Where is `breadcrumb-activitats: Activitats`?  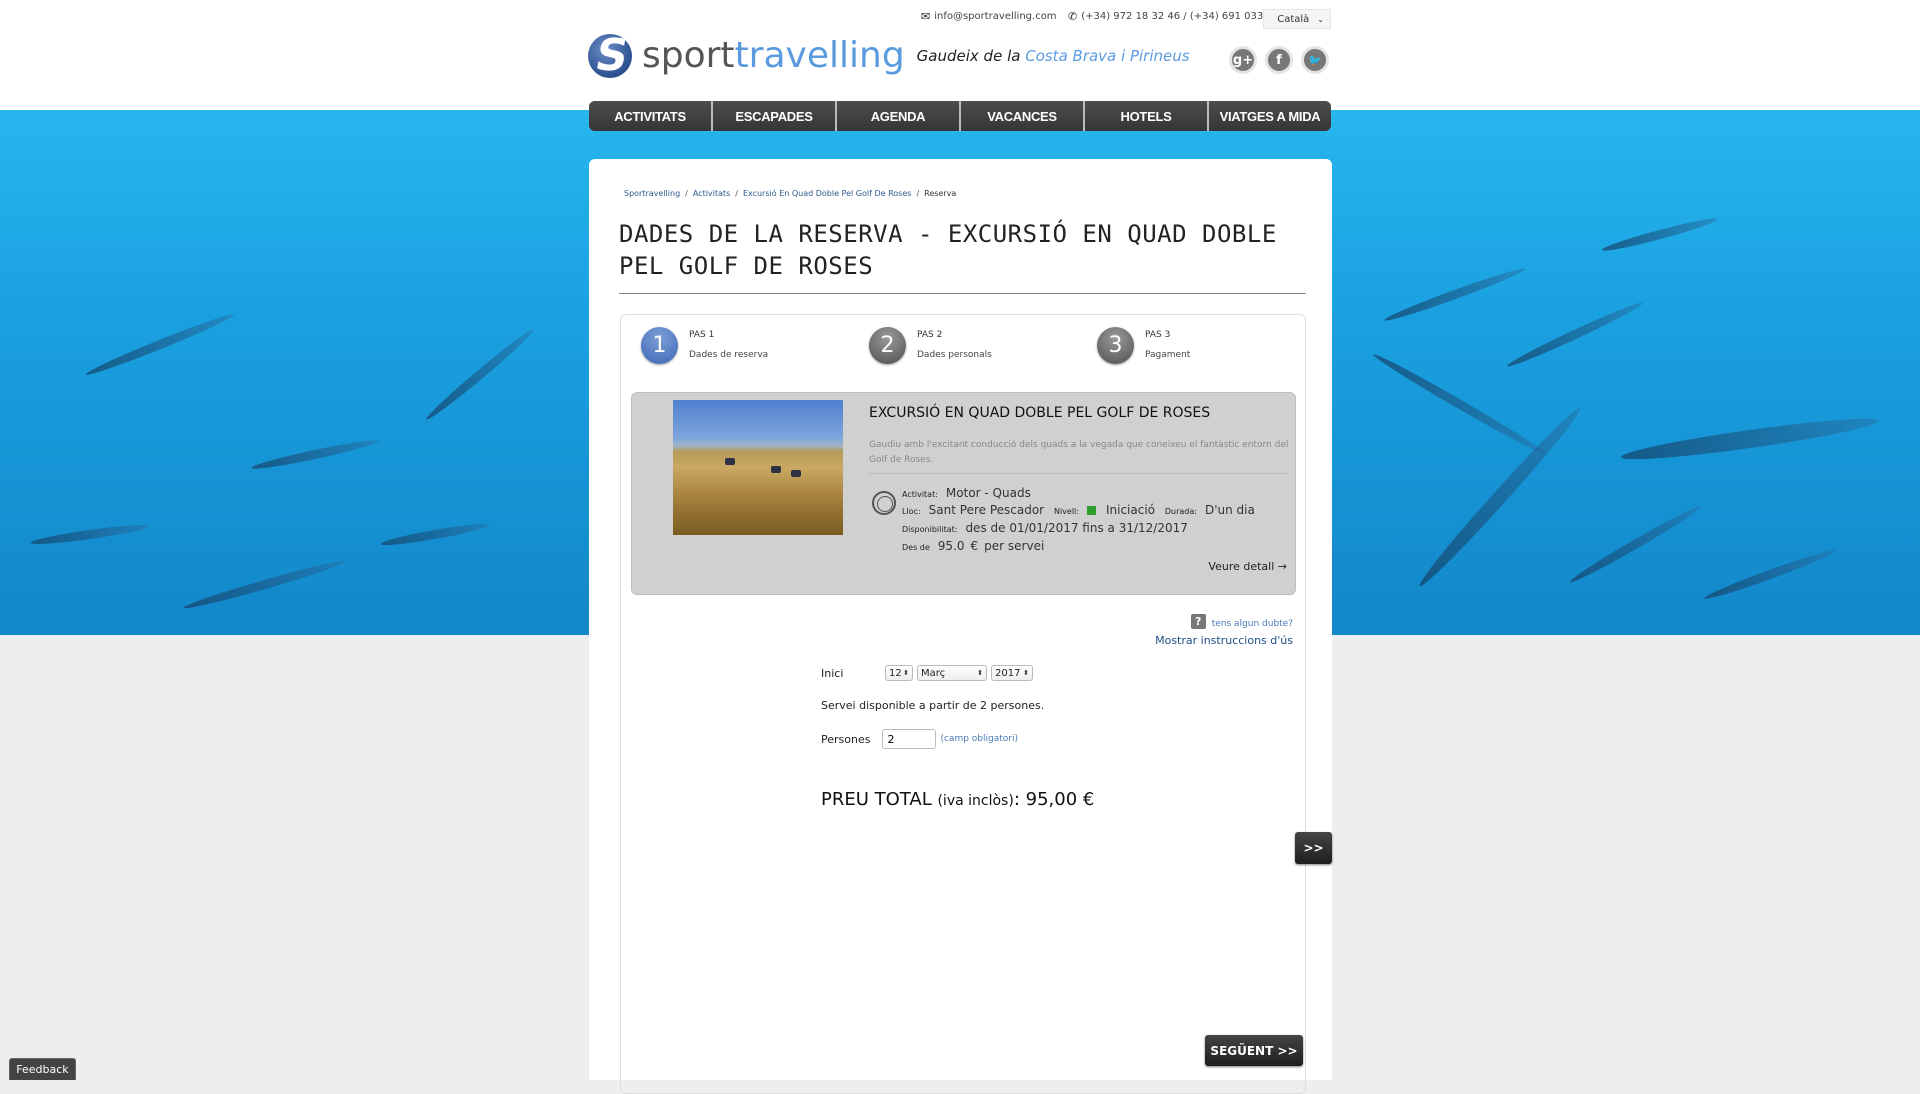 breadcrumb-activitats: Activitats is located at coordinates (711, 193).